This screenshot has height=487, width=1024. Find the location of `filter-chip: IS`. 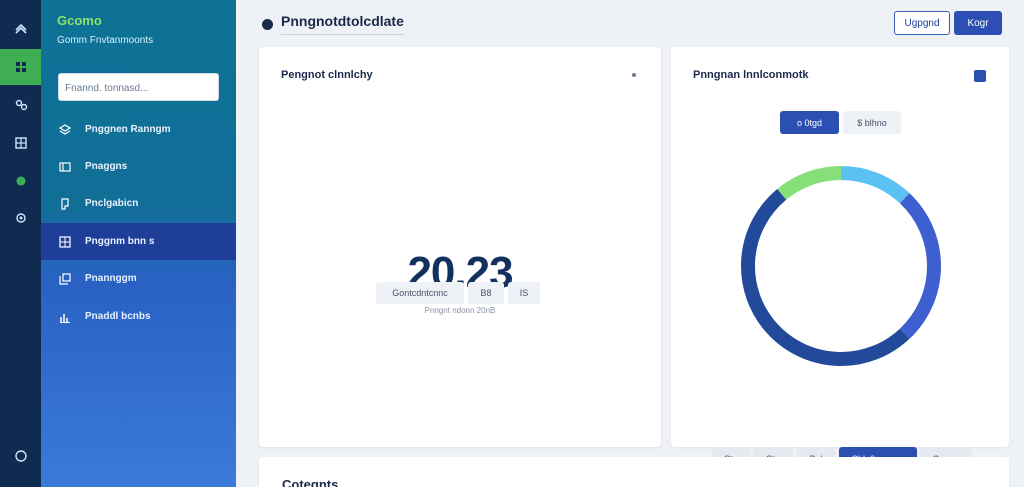

filter-chip: IS is located at coordinates (524, 293).